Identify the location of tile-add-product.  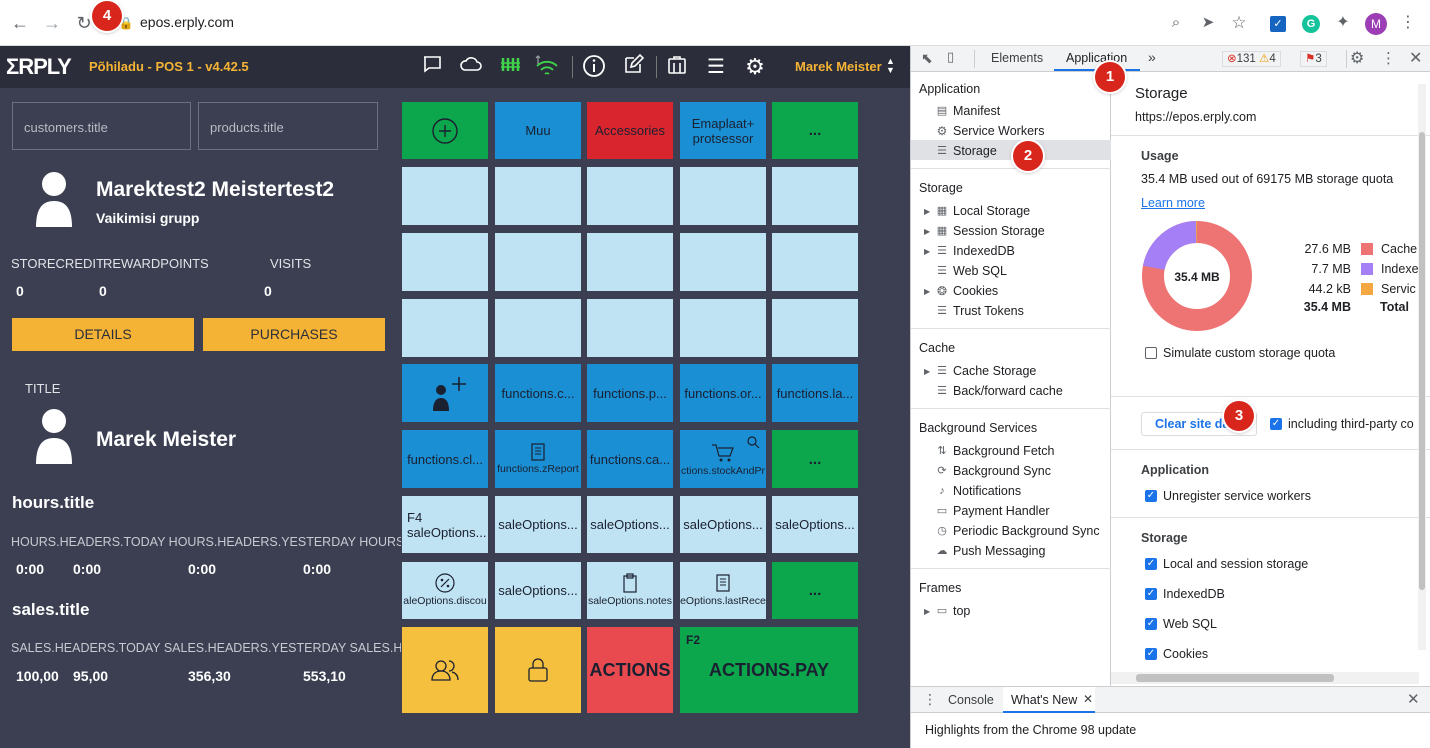
(445, 130).